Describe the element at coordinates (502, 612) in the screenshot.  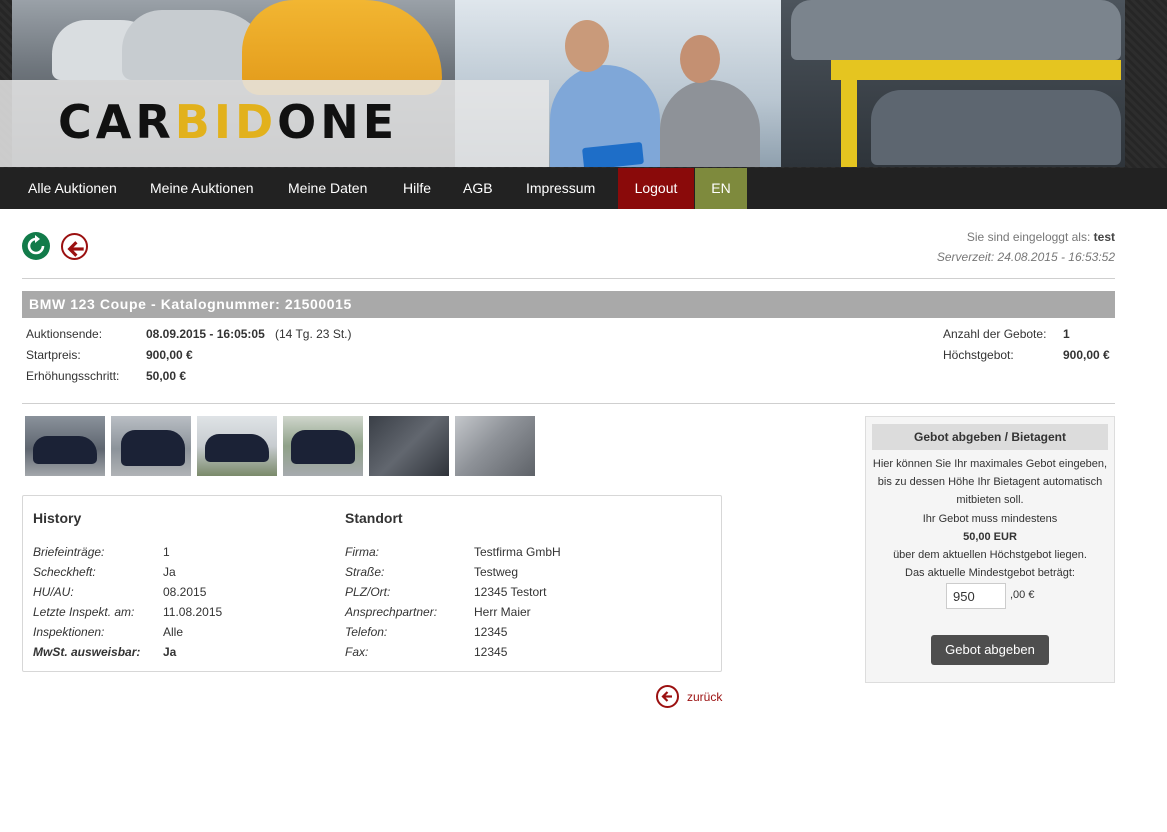
I see `location-value: Herr Maier` at that location.